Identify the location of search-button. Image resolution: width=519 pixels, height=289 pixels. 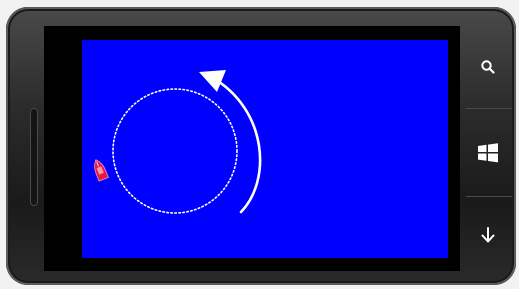
(488, 67).